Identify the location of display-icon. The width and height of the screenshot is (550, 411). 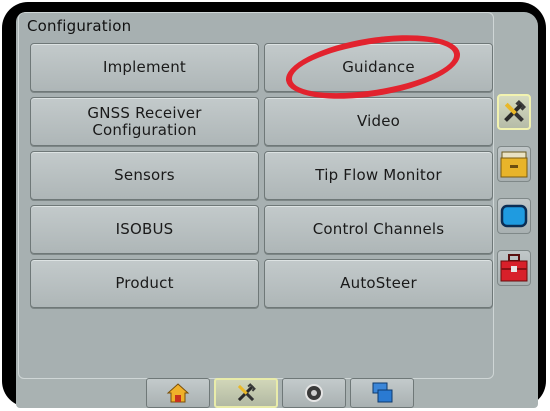
(514, 216).